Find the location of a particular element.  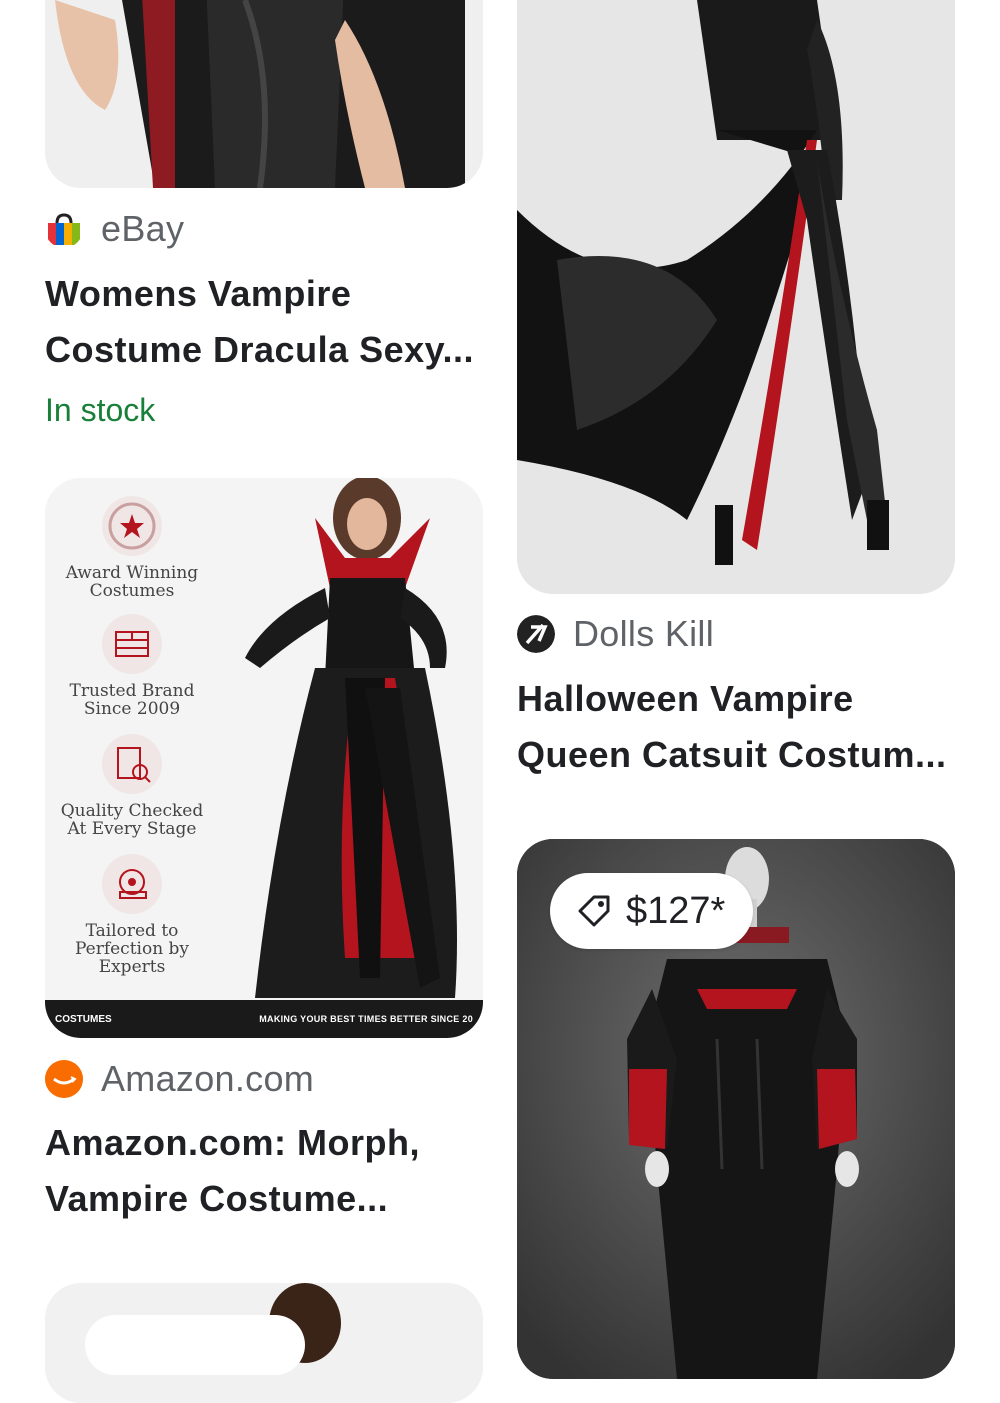

feature-quality: Quality Checked At Every Stage is located at coordinates (132, 786).